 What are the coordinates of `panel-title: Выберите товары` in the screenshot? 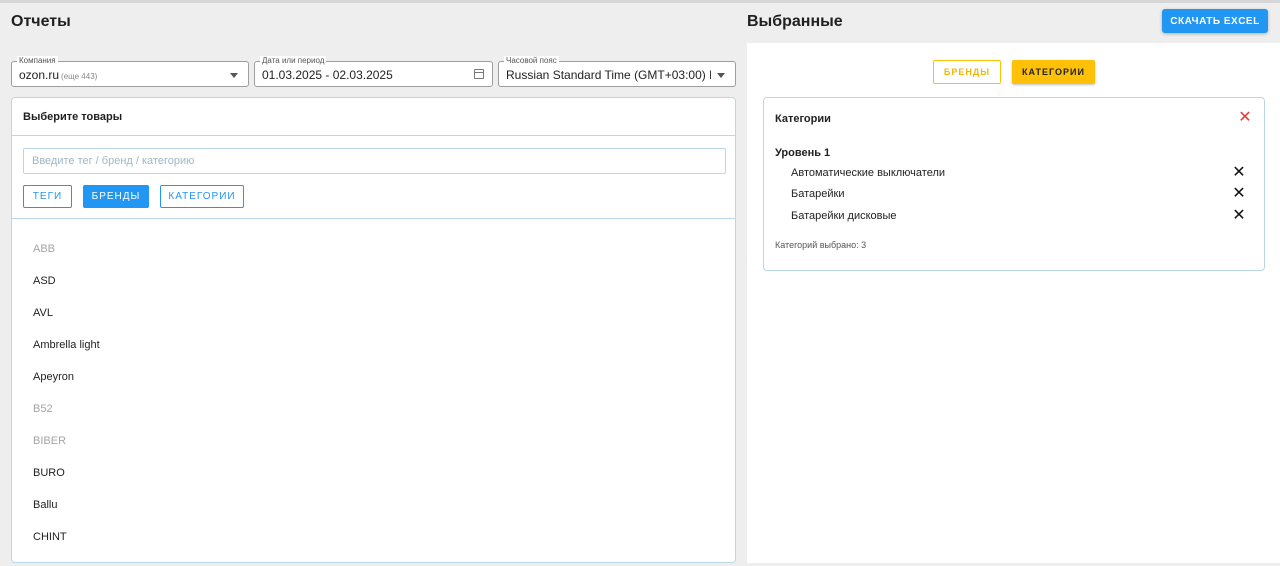 It's located at (73, 117).